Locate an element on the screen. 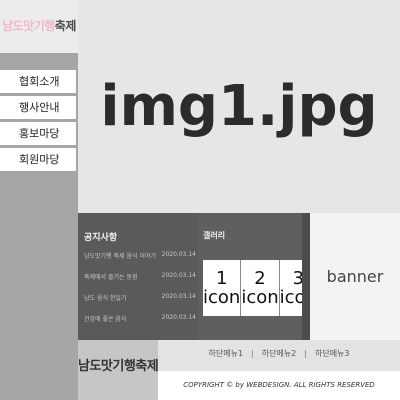 Image resolution: width=400 pixels, height=400 pixels. logo-text-main: 남도맛기행 is located at coordinates (28, 26).